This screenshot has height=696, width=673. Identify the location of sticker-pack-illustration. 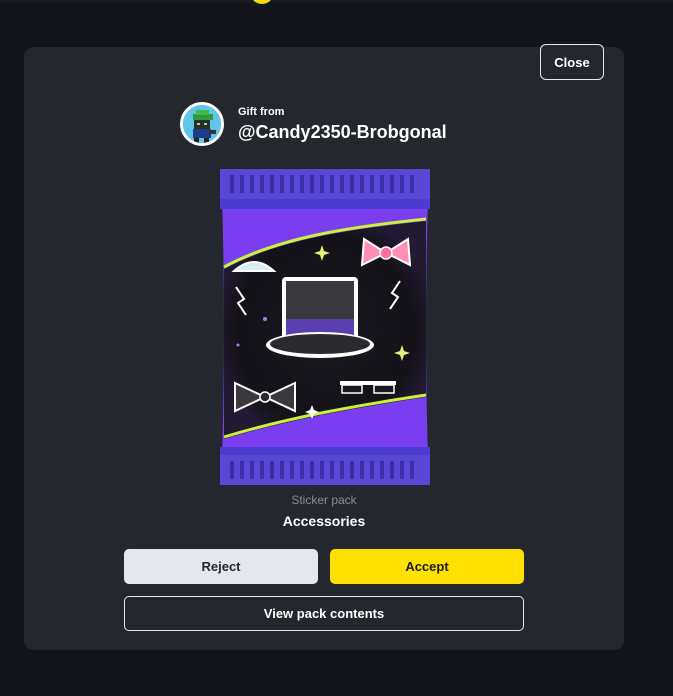
(325, 327).